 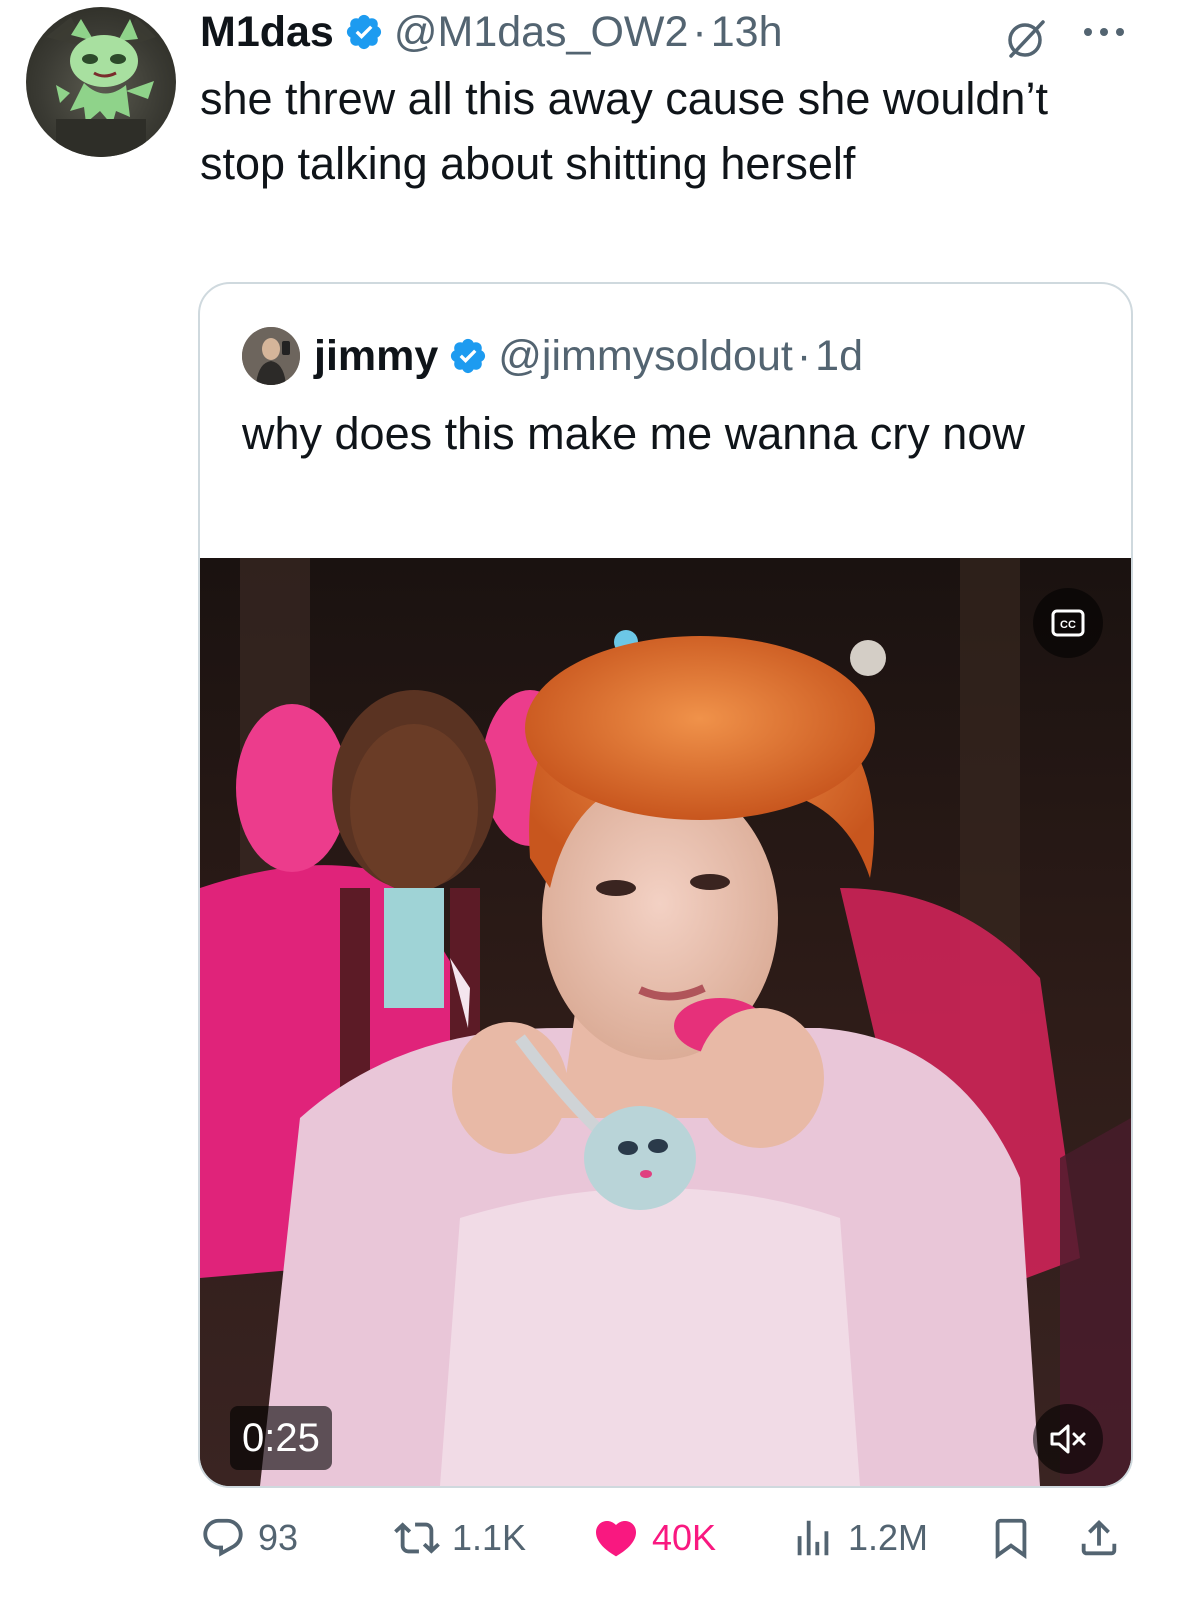 I want to click on reply-count: 93, so click(x=278, y=1537).